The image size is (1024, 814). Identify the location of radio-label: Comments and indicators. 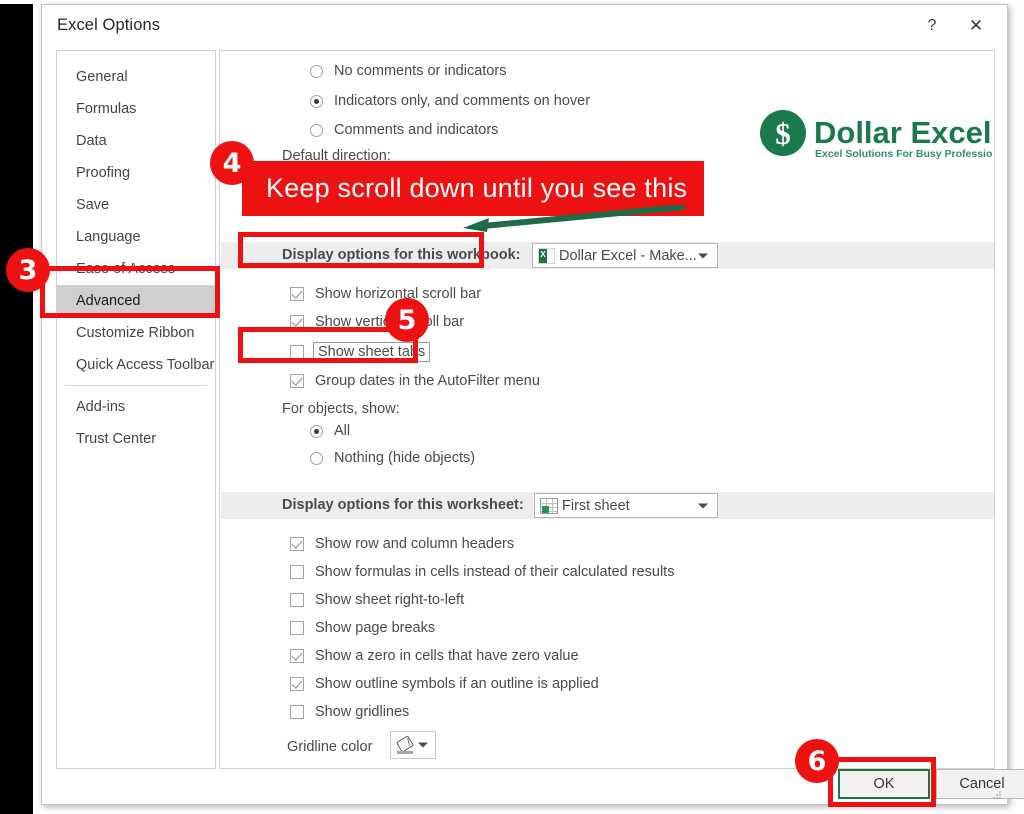
(416, 130).